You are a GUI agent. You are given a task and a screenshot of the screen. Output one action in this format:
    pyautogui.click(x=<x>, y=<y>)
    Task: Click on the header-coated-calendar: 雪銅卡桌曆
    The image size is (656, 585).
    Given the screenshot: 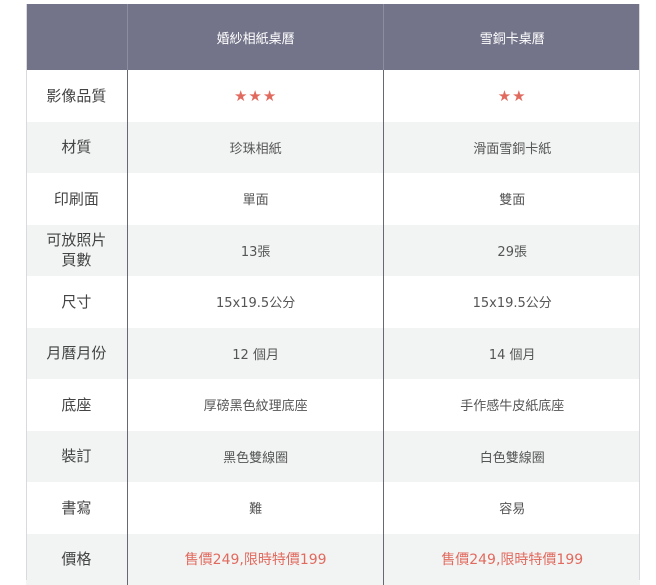 What is the action you would take?
    pyautogui.click(x=511, y=37)
    